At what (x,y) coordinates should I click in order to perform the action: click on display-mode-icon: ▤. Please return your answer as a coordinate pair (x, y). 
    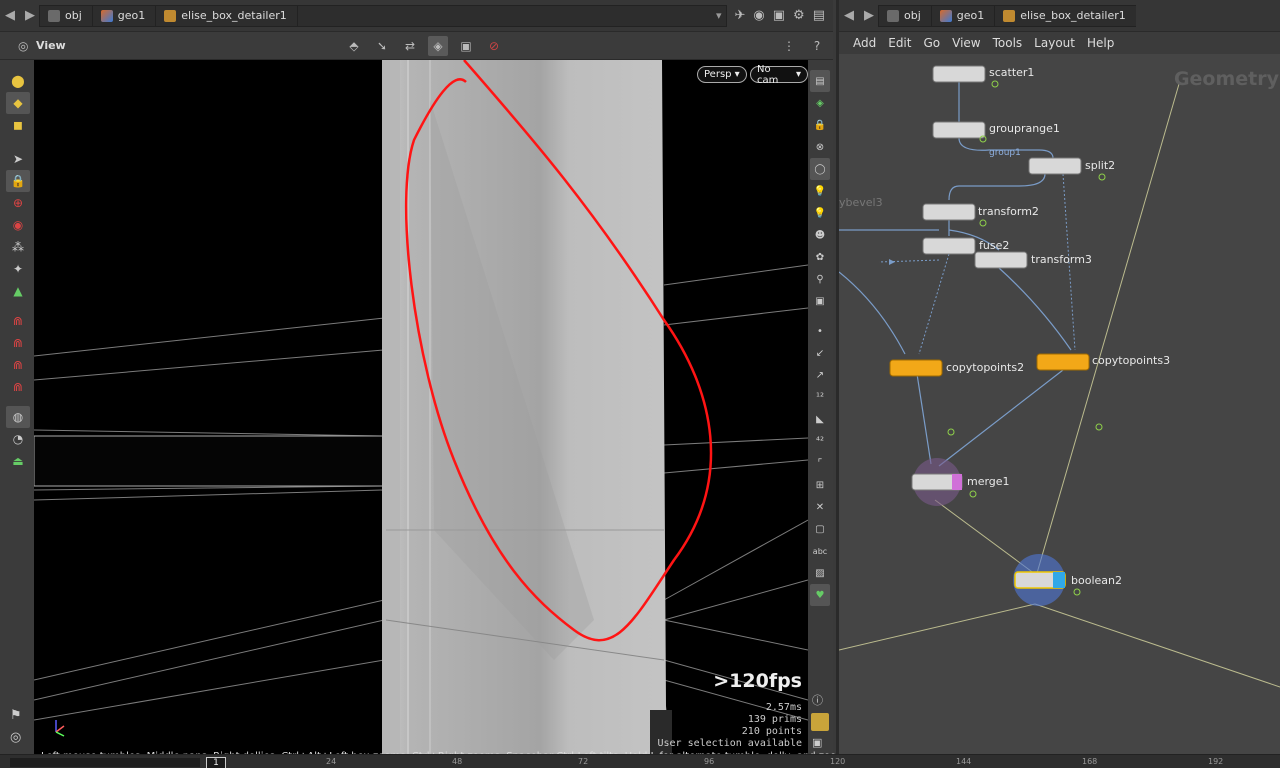
    Looking at the image, I should click on (820, 81).